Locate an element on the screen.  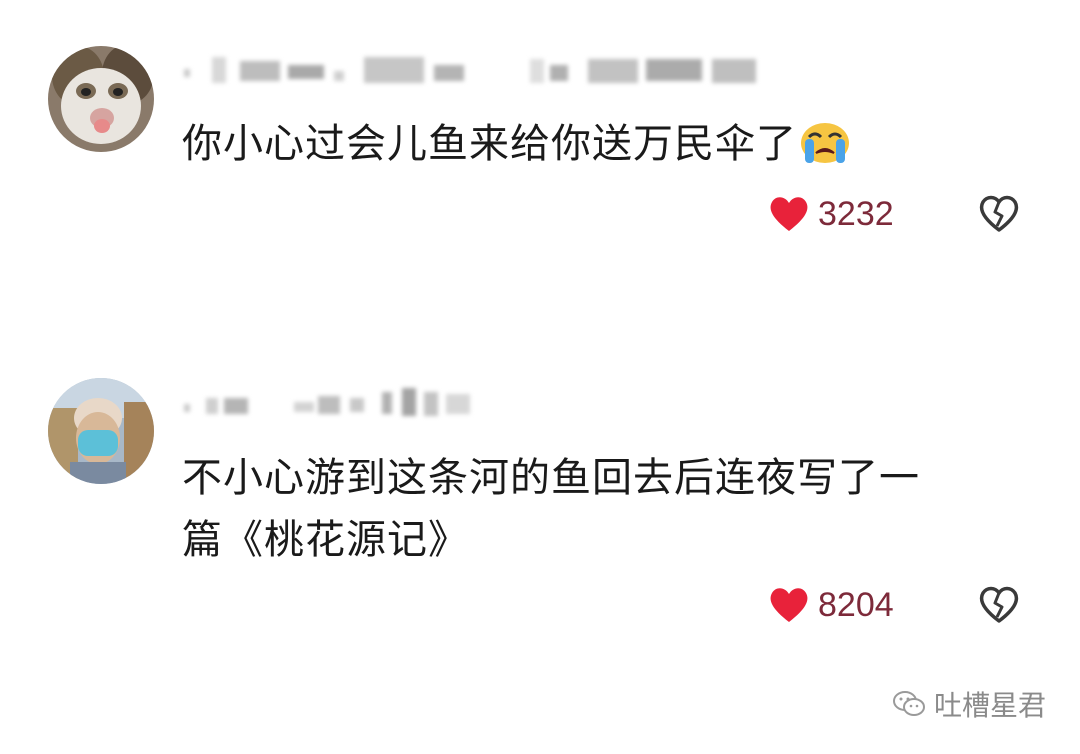
watermark-text: 吐槽星君 is located at coordinates (989, 705).